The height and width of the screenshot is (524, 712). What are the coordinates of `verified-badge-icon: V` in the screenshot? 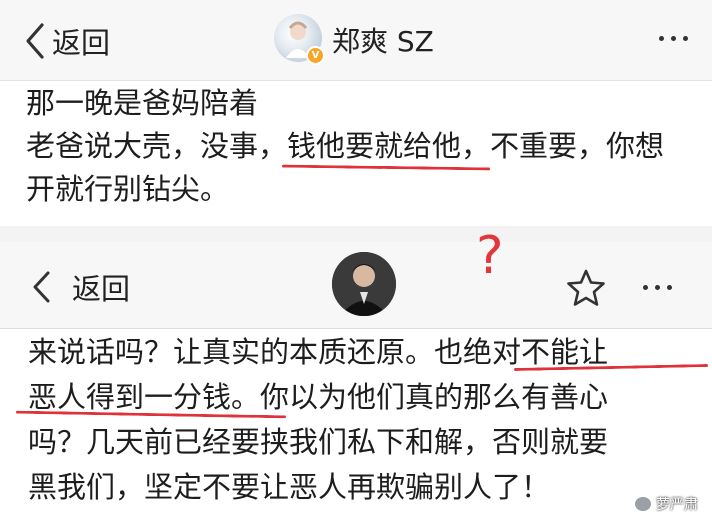 It's located at (315, 55).